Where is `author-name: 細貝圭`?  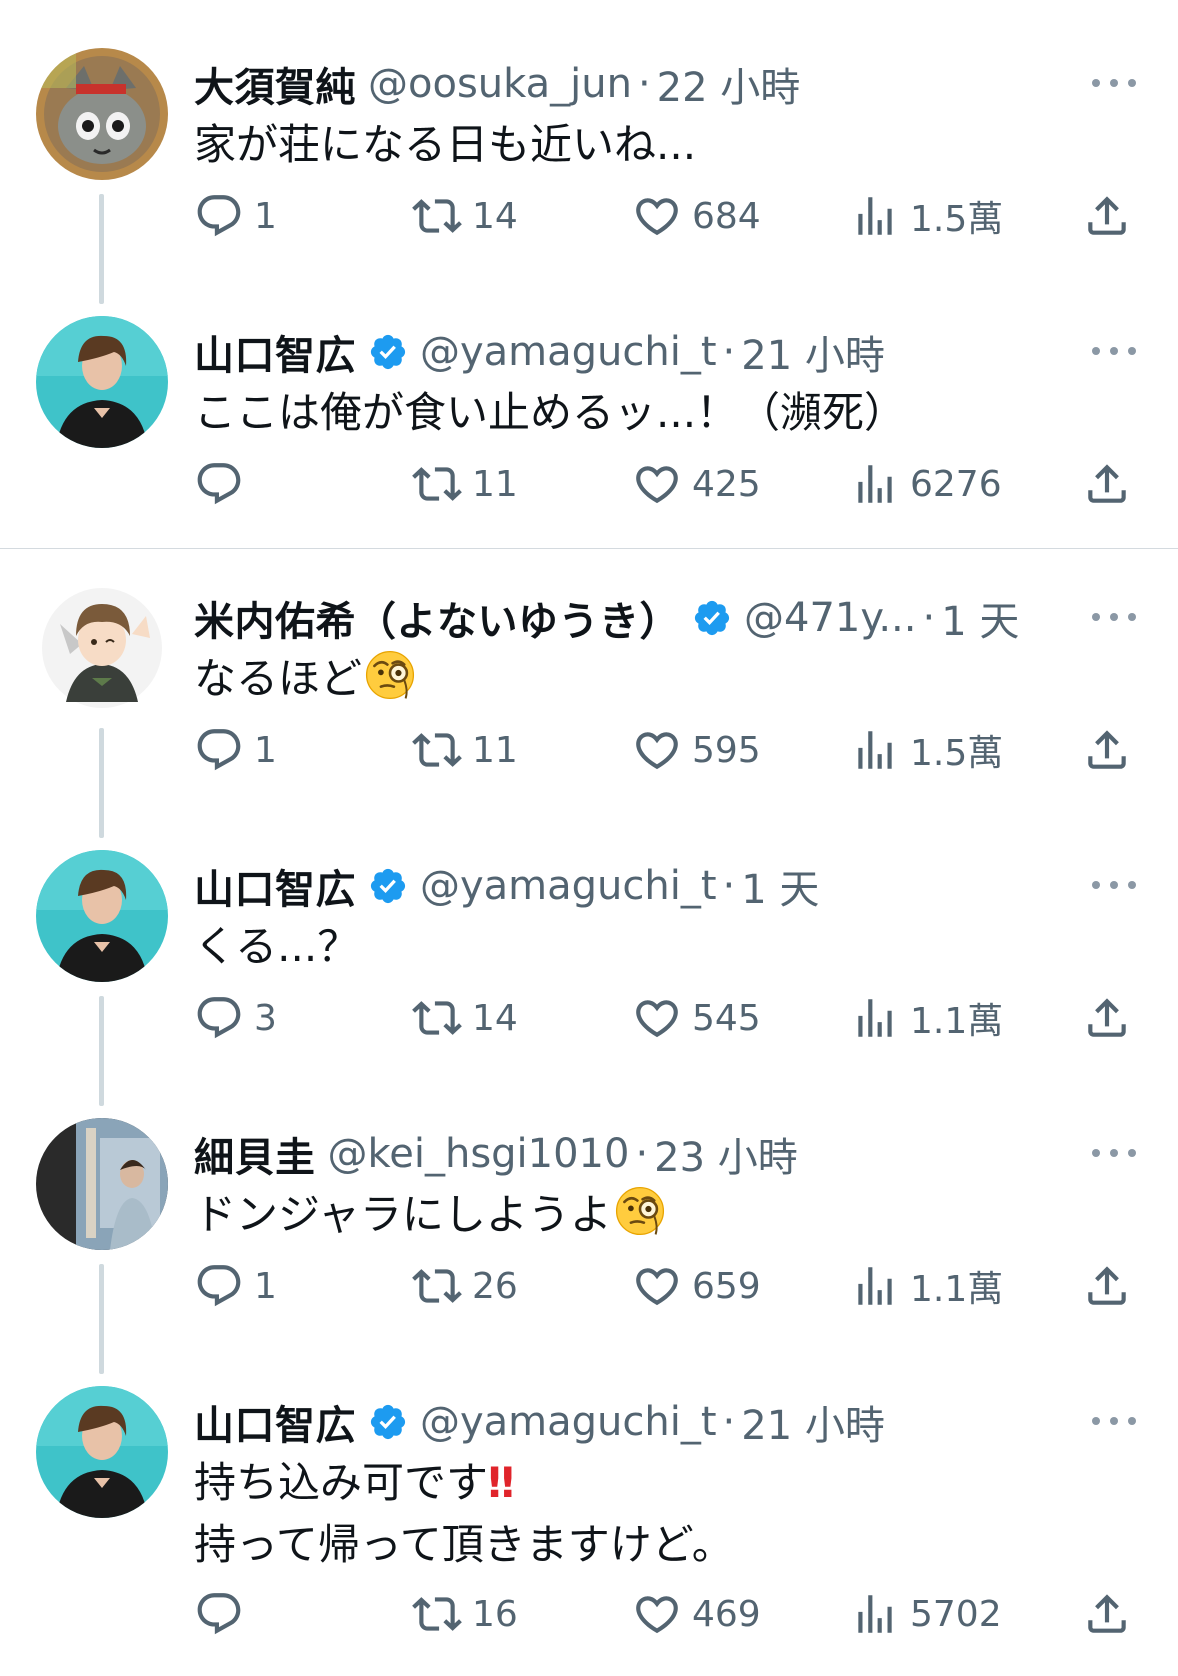
author-name: 細貝圭 is located at coordinates (255, 1154).